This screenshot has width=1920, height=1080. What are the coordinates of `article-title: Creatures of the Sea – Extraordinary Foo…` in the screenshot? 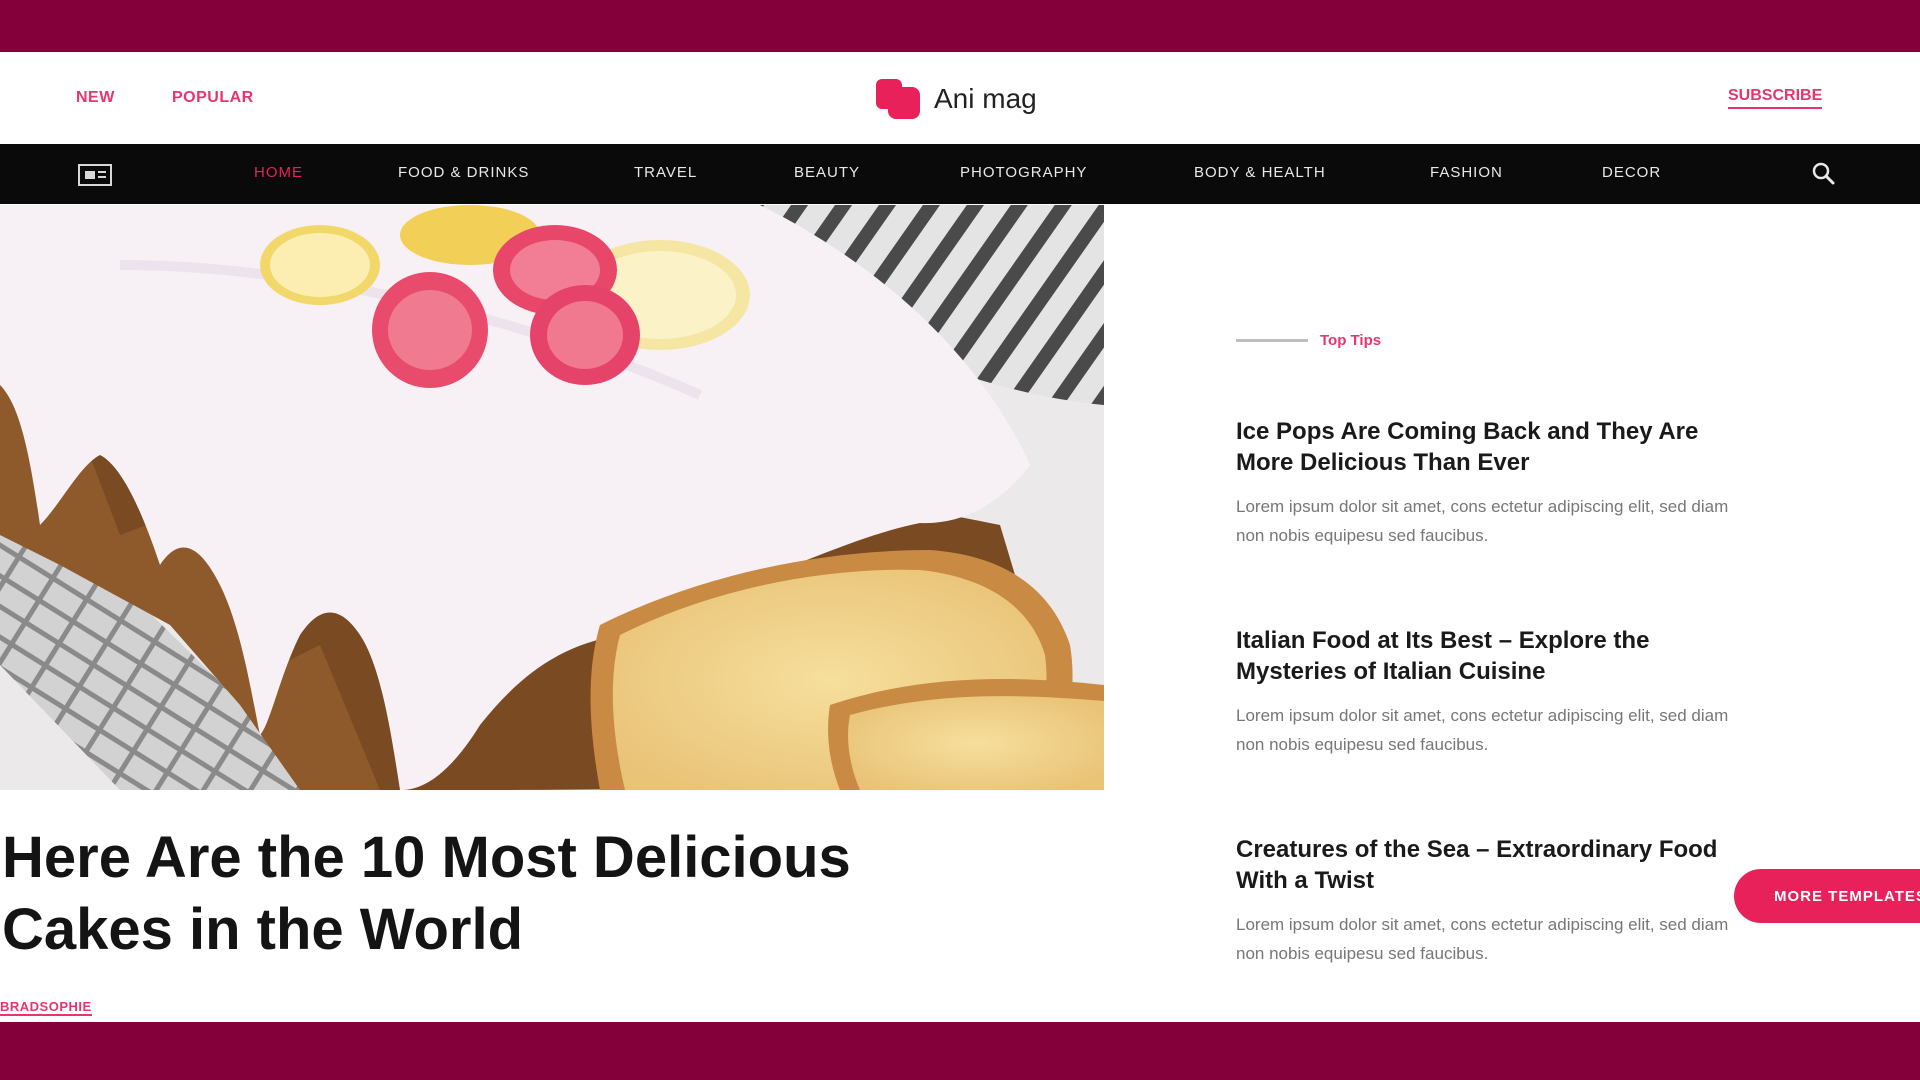 It's located at (1486, 865).